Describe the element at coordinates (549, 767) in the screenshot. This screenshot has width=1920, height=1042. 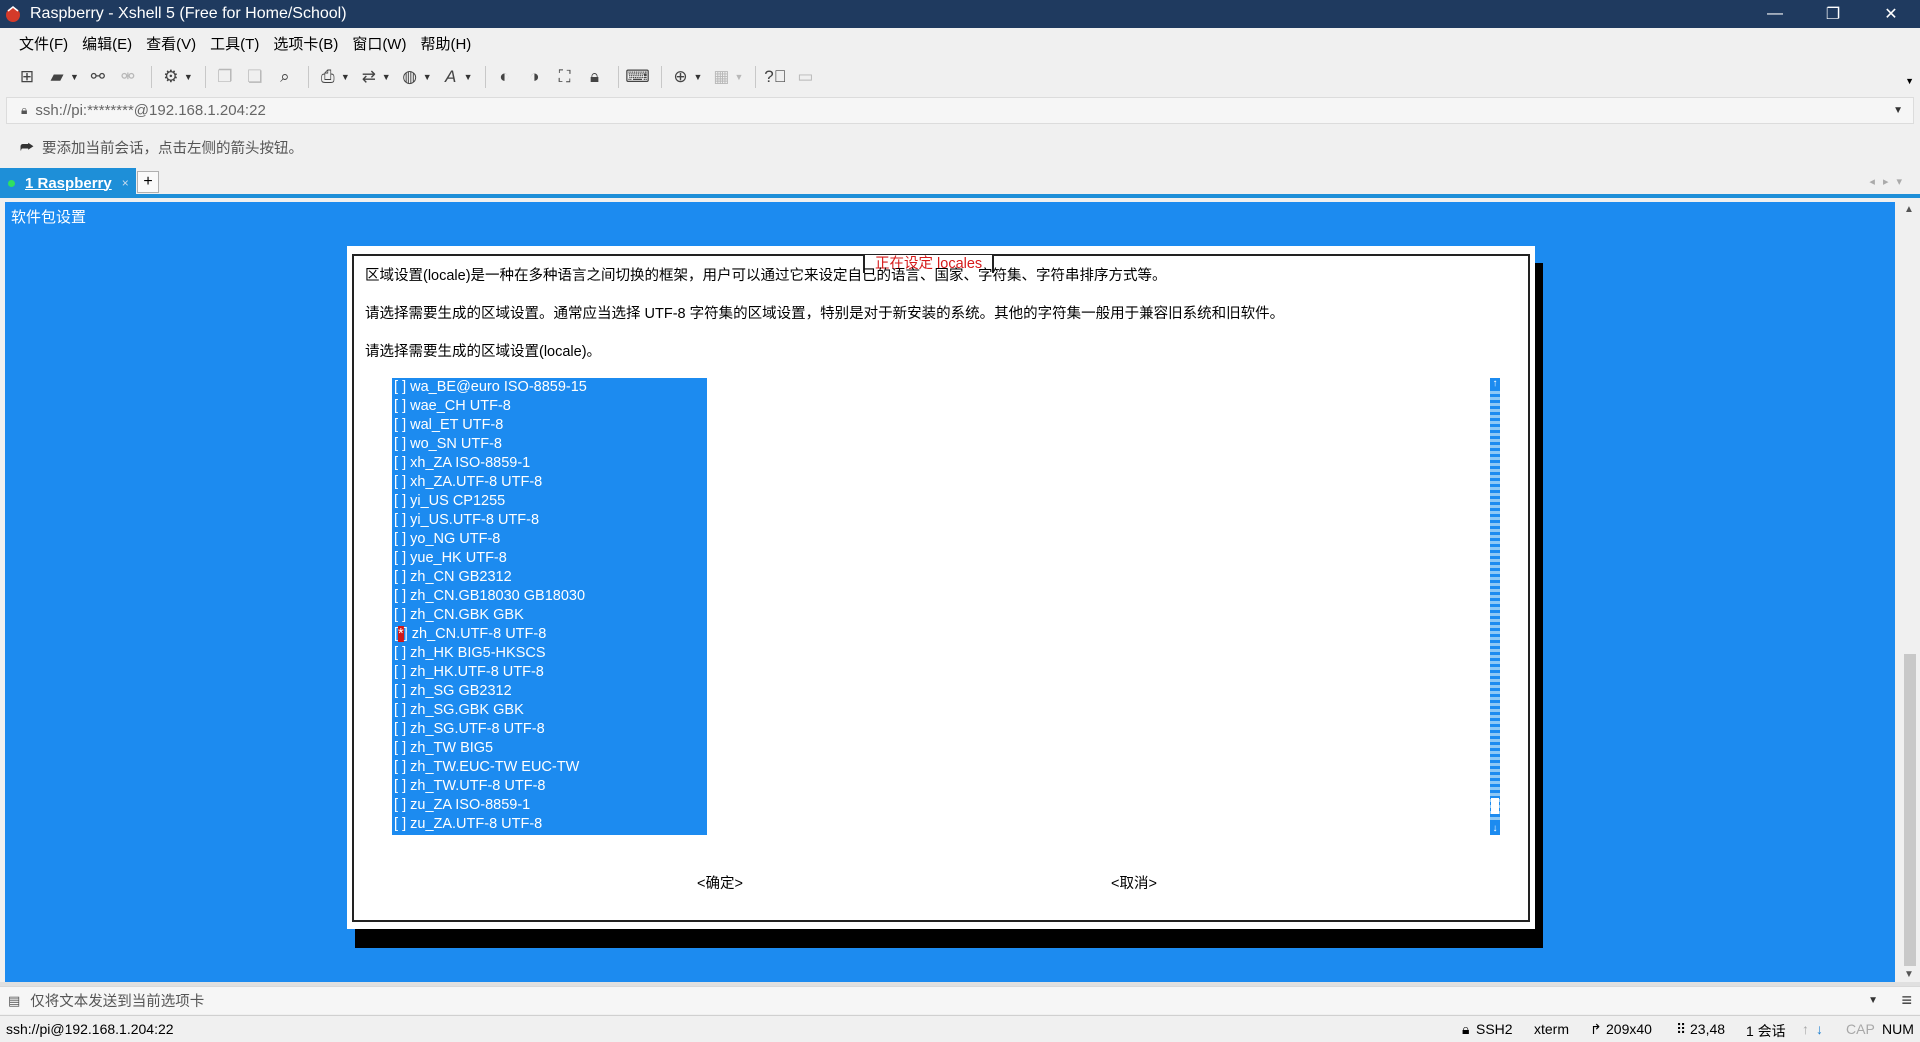
I see `locale-item: [ ] zh_TW.EUC-TW EUC-TW` at that location.